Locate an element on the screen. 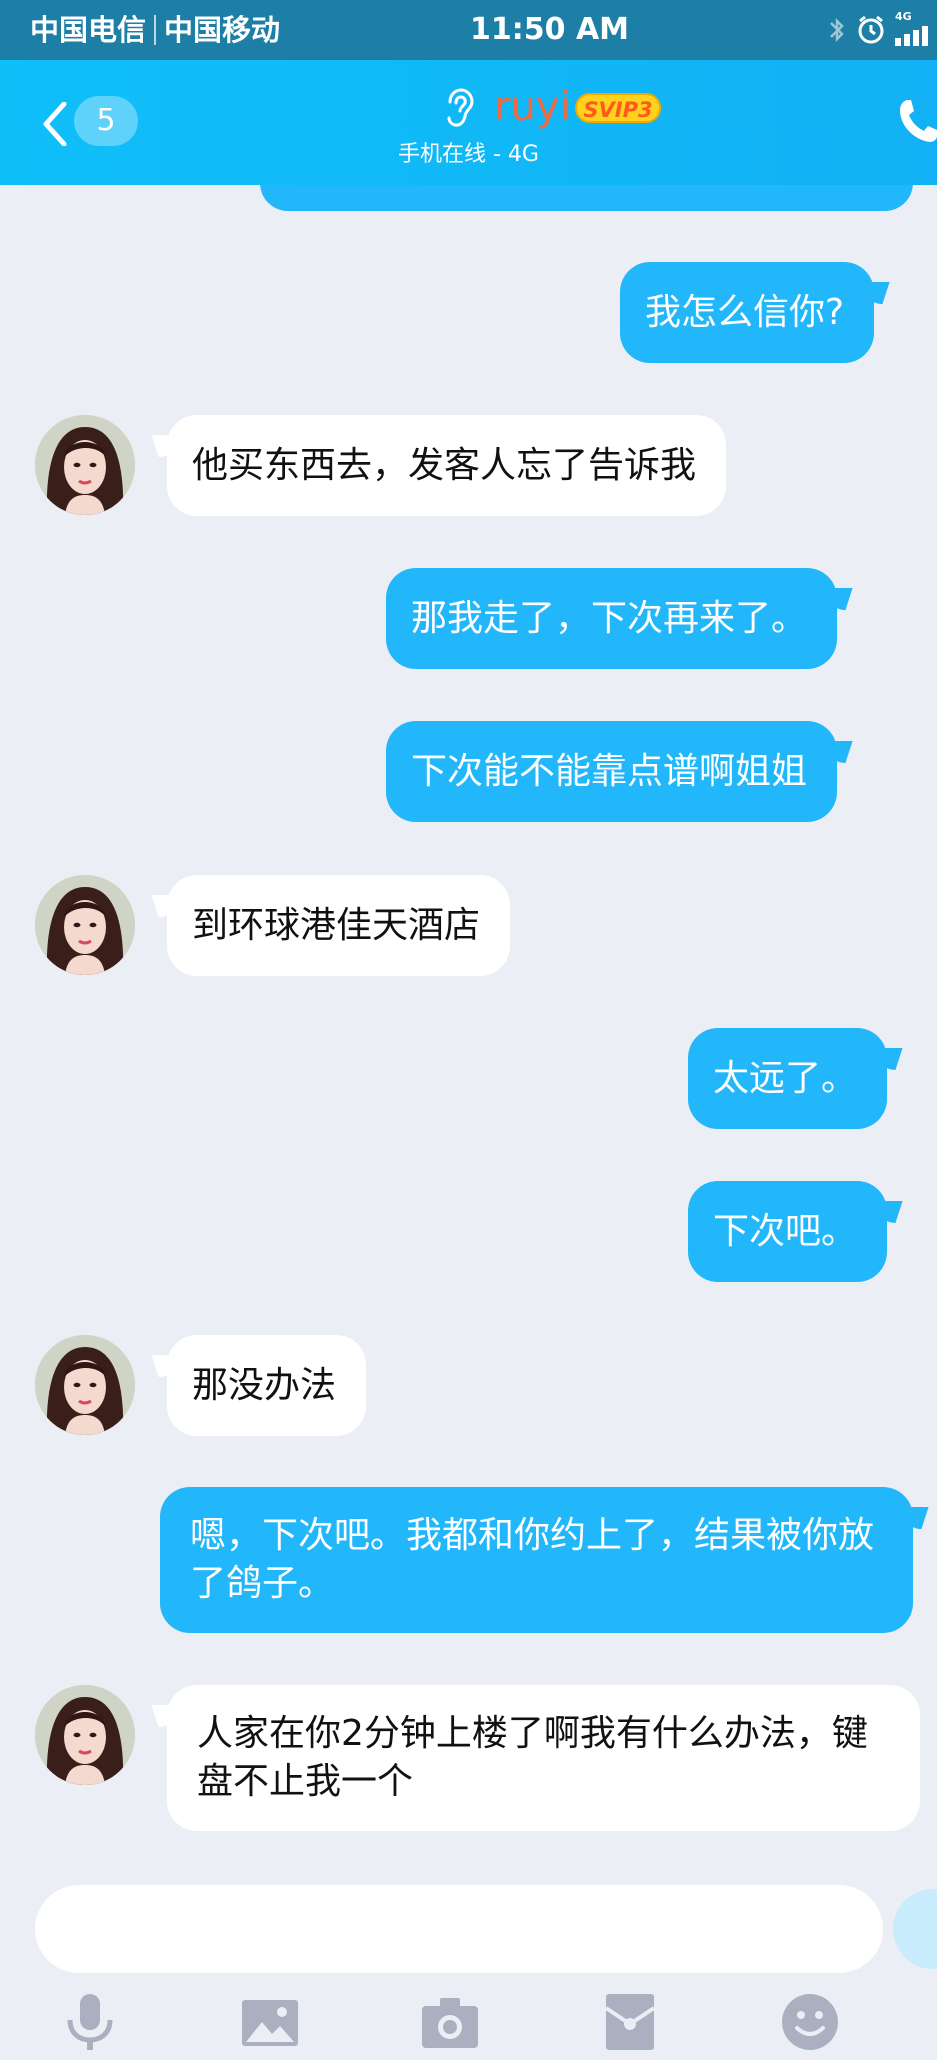 Image resolution: width=937 pixels, height=2060 pixels. message-bubble-outgoing: 我怎么信你? is located at coordinates (747, 312).